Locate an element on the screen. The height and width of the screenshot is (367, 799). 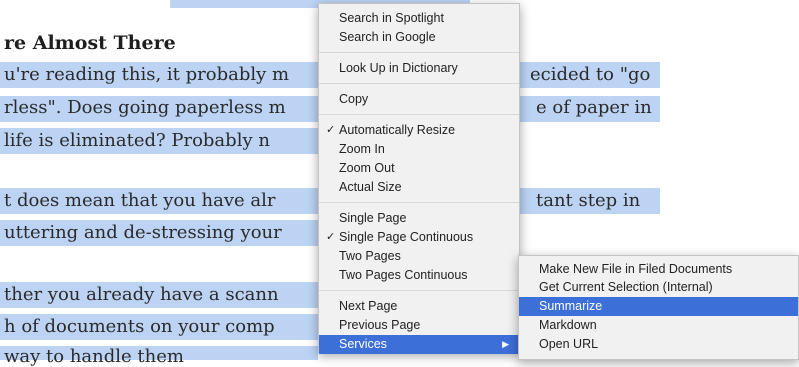
menu-item-next-page: Next Page is located at coordinates (419, 306).